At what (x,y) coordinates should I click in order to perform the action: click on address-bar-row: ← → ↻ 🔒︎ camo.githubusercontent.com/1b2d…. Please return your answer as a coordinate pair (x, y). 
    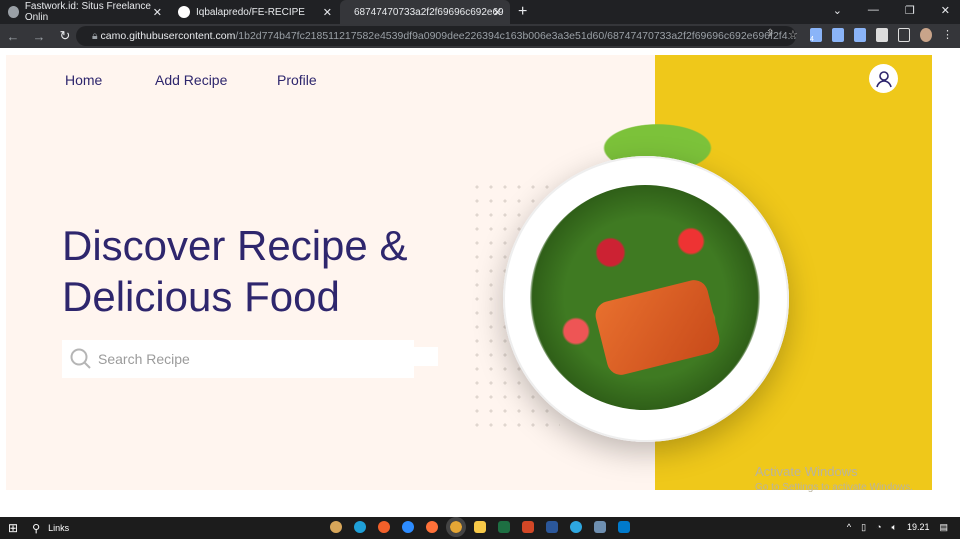
    Looking at the image, I should click on (480, 36).